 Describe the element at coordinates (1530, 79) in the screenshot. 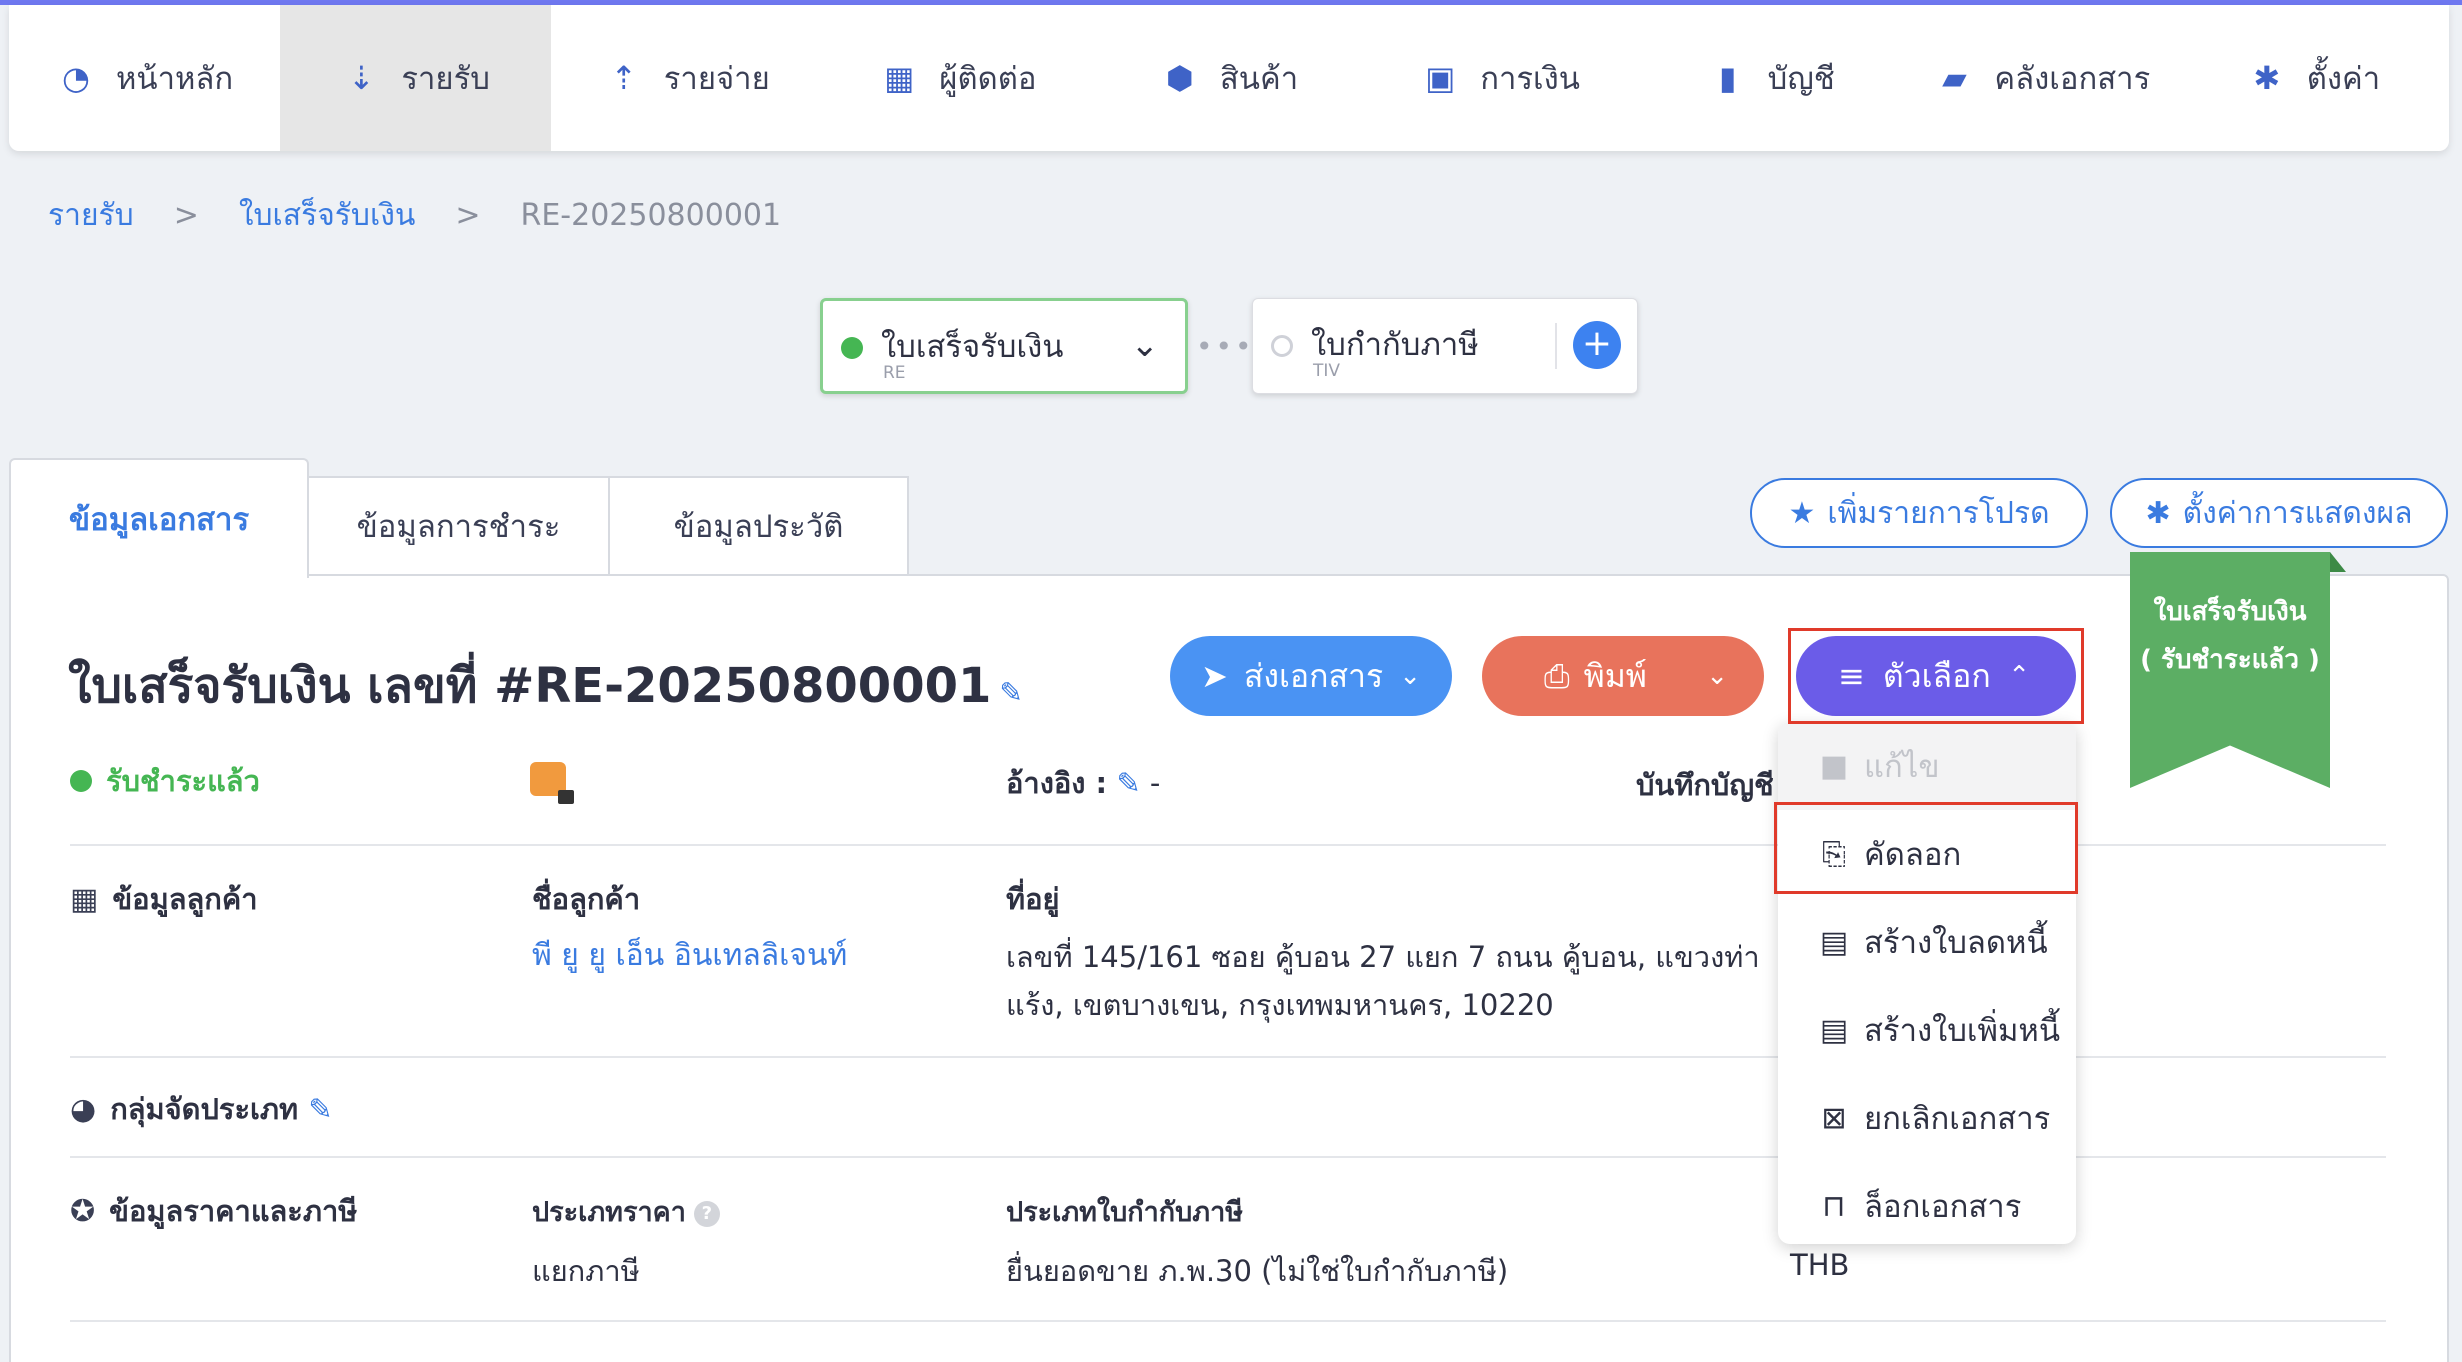

I see `nav-item-label: การเงิน` at that location.